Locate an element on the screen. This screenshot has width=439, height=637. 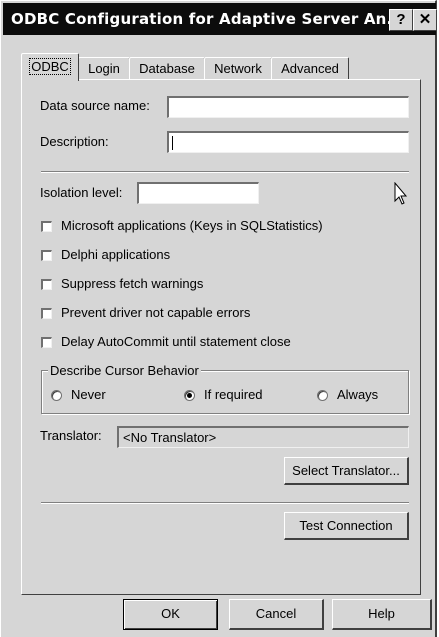
checkbox-label: Prevent driver not capable errors is located at coordinates (156, 312).